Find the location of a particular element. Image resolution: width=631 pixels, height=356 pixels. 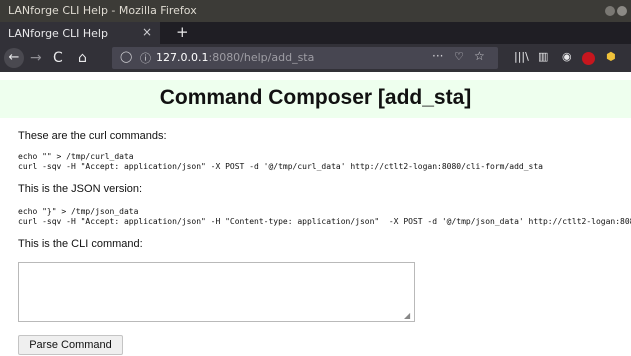

resize-grip-icon: ◢ is located at coordinates (407, 315).